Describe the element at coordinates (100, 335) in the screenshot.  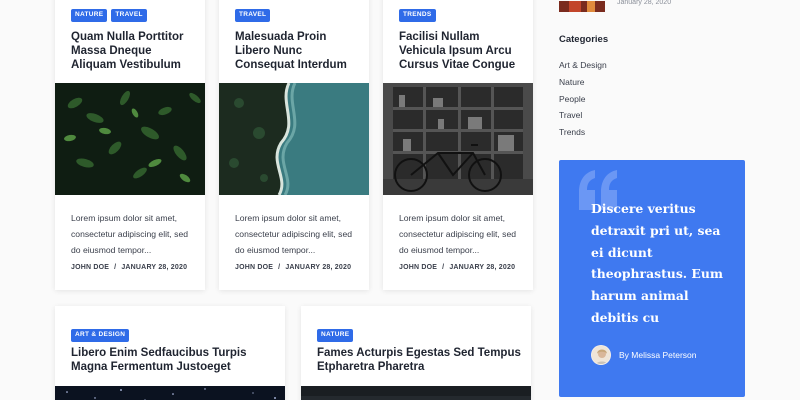
I see `tag-art-design: Art & Design` at that location.